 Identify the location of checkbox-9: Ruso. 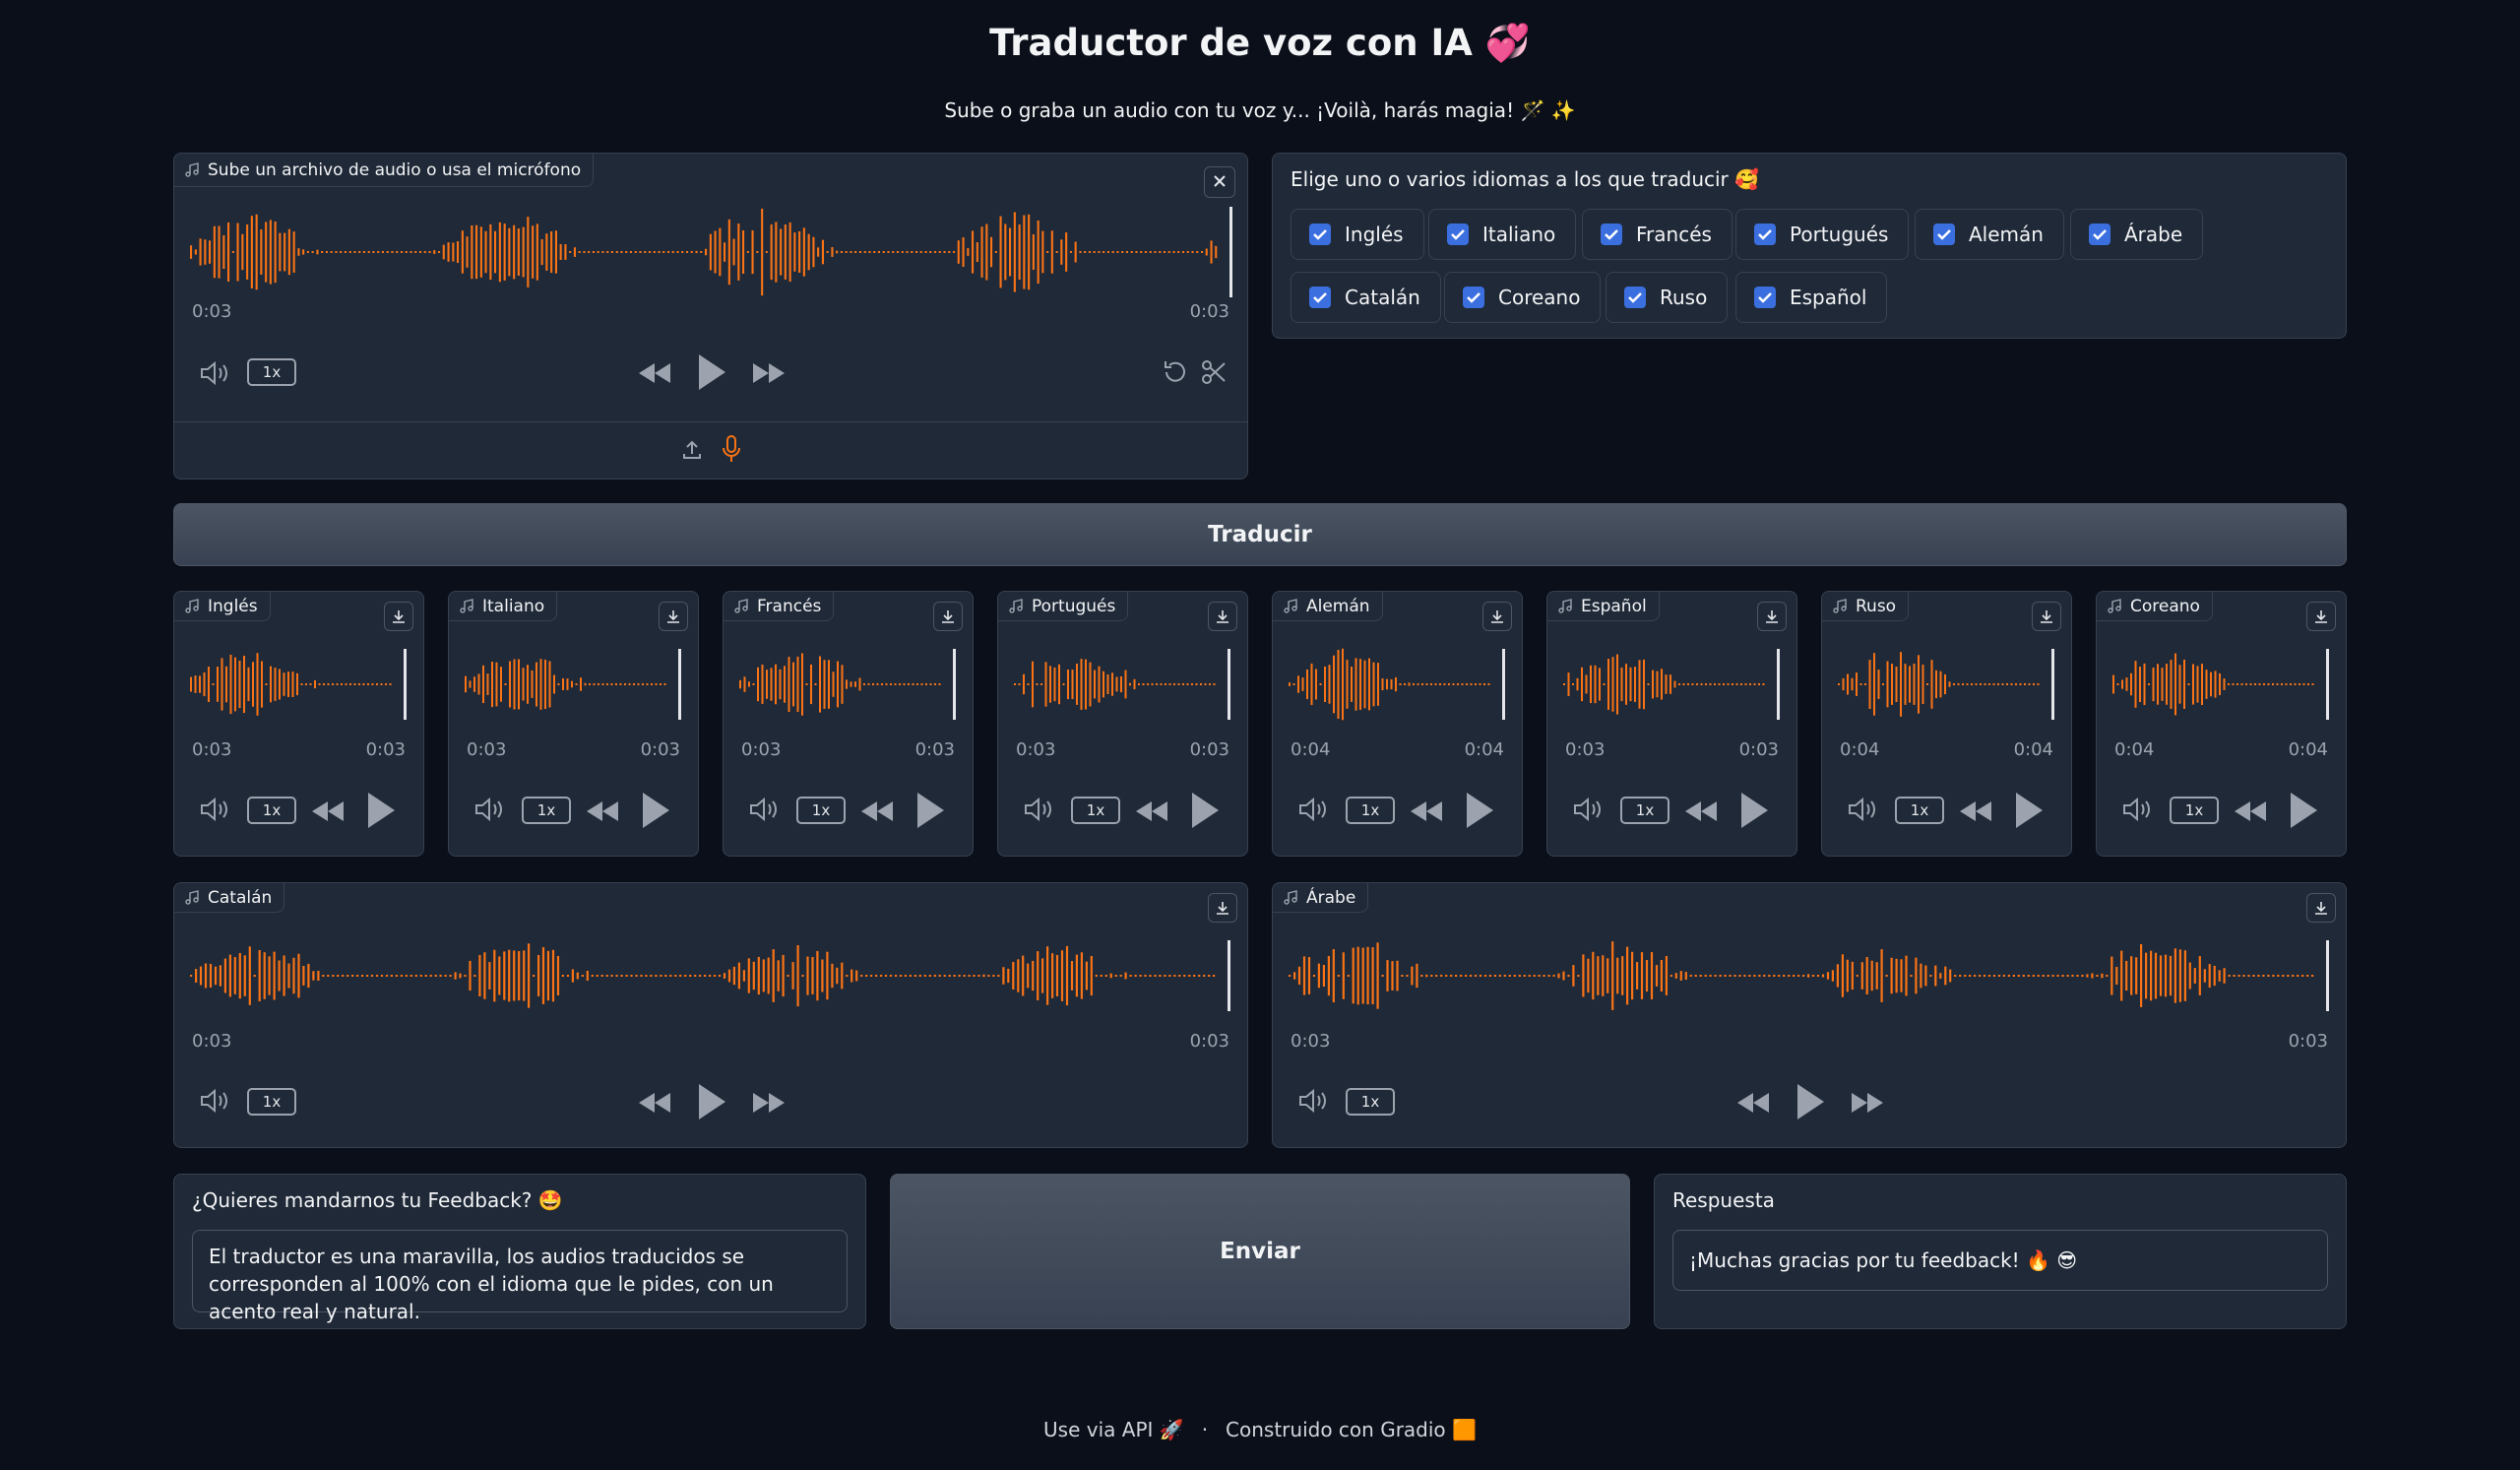
(1667, 297).